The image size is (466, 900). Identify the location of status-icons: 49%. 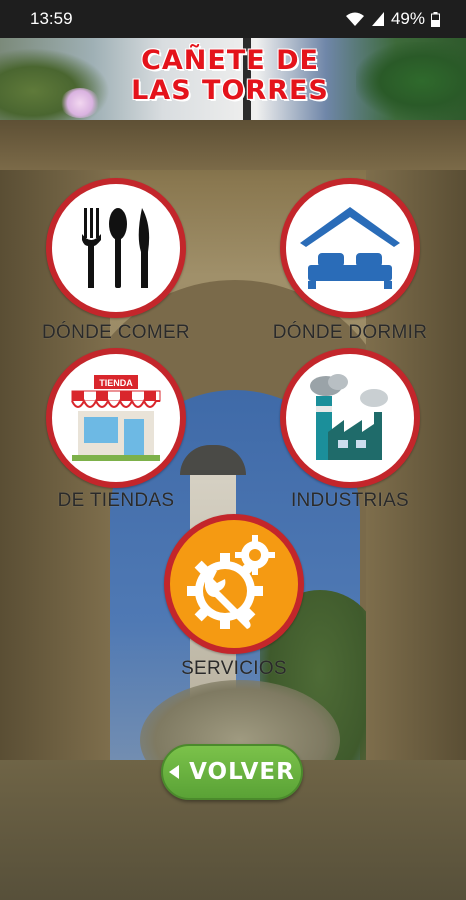
(392, 19).